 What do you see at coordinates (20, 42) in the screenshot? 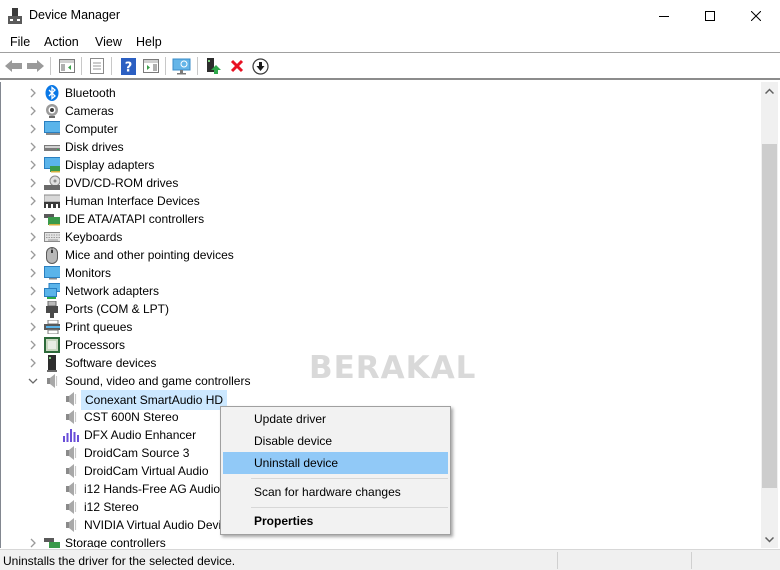
I see `menu-file: File` at bounding box center [20, 42].